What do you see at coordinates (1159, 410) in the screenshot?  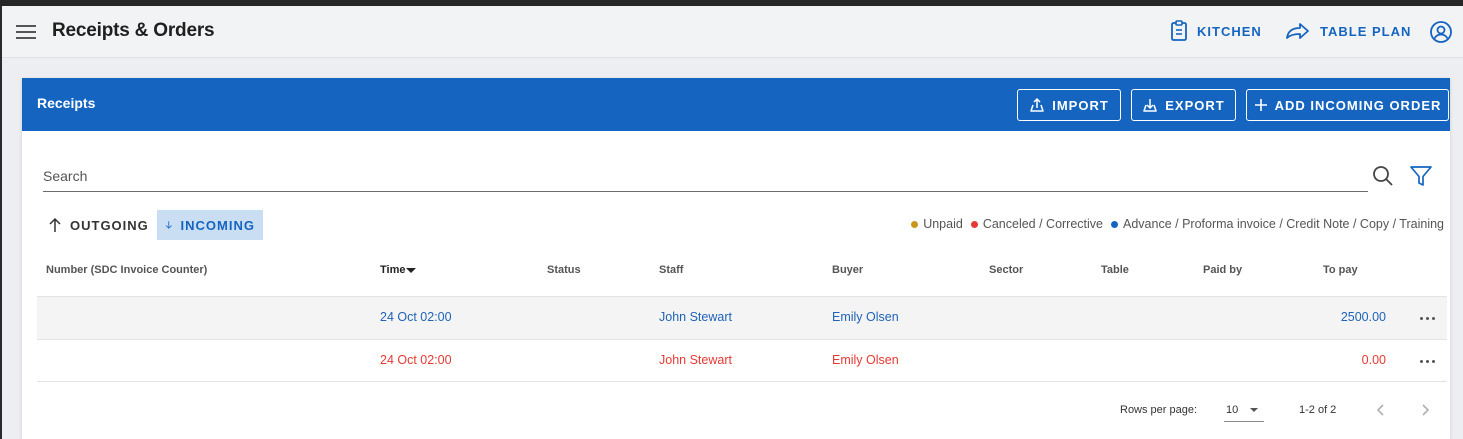 I see `rows-per-page-label: Rows per page:` at bounding box center [1159, 410].